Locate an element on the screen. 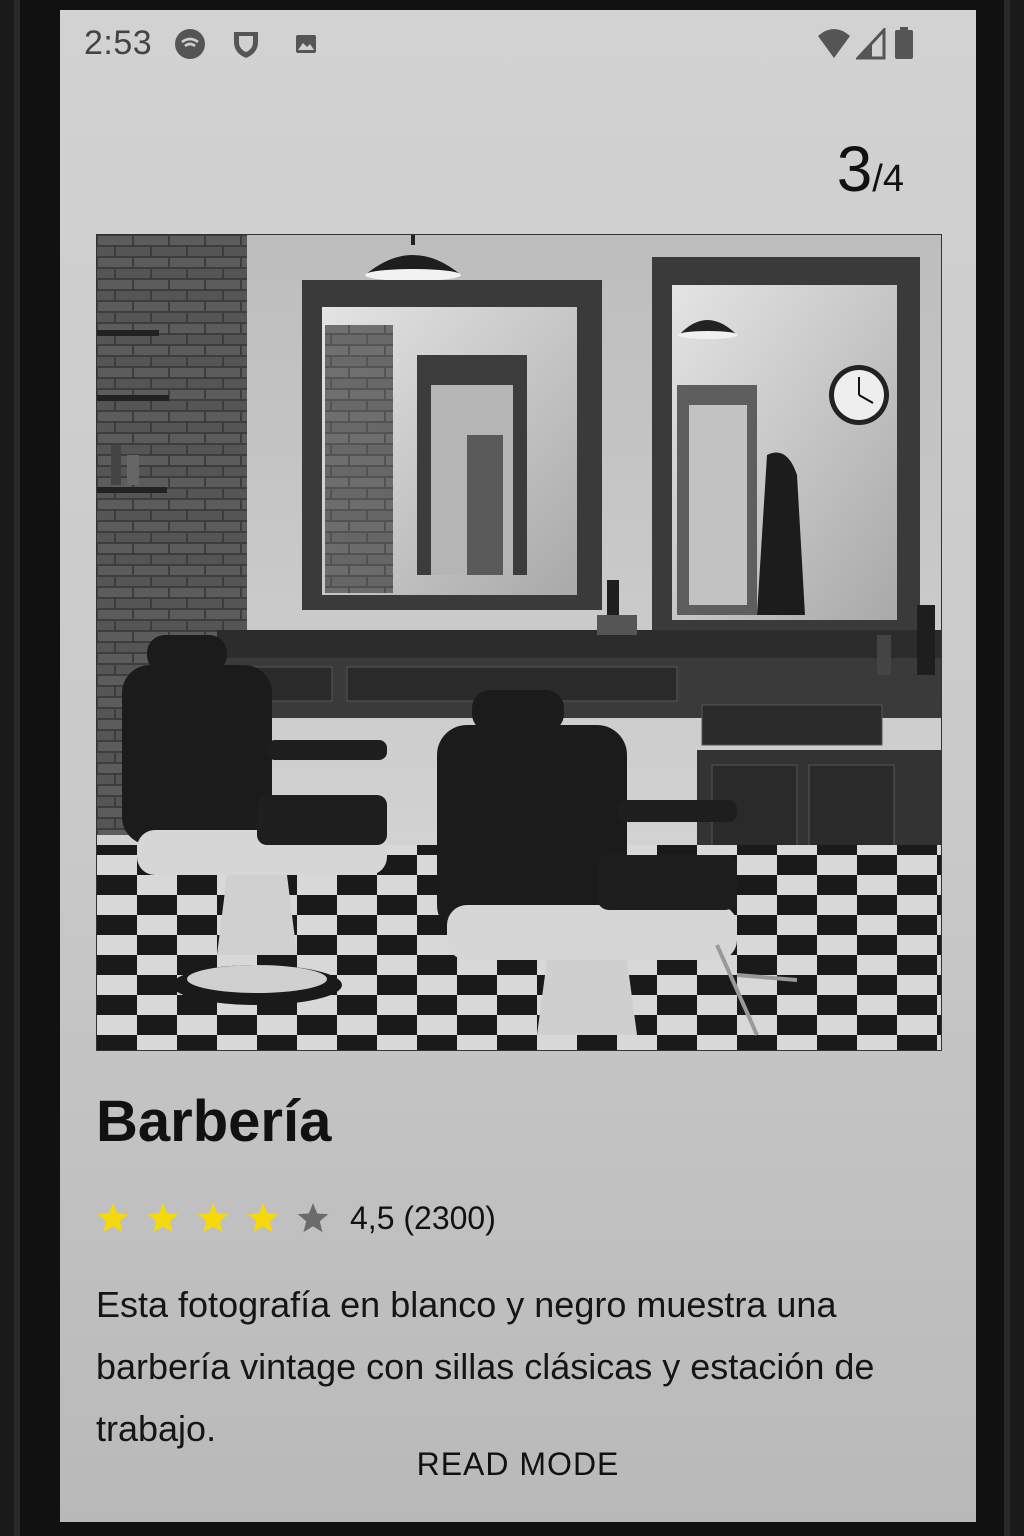  page-counter: 3/4 is located at coordinates (870, 169).